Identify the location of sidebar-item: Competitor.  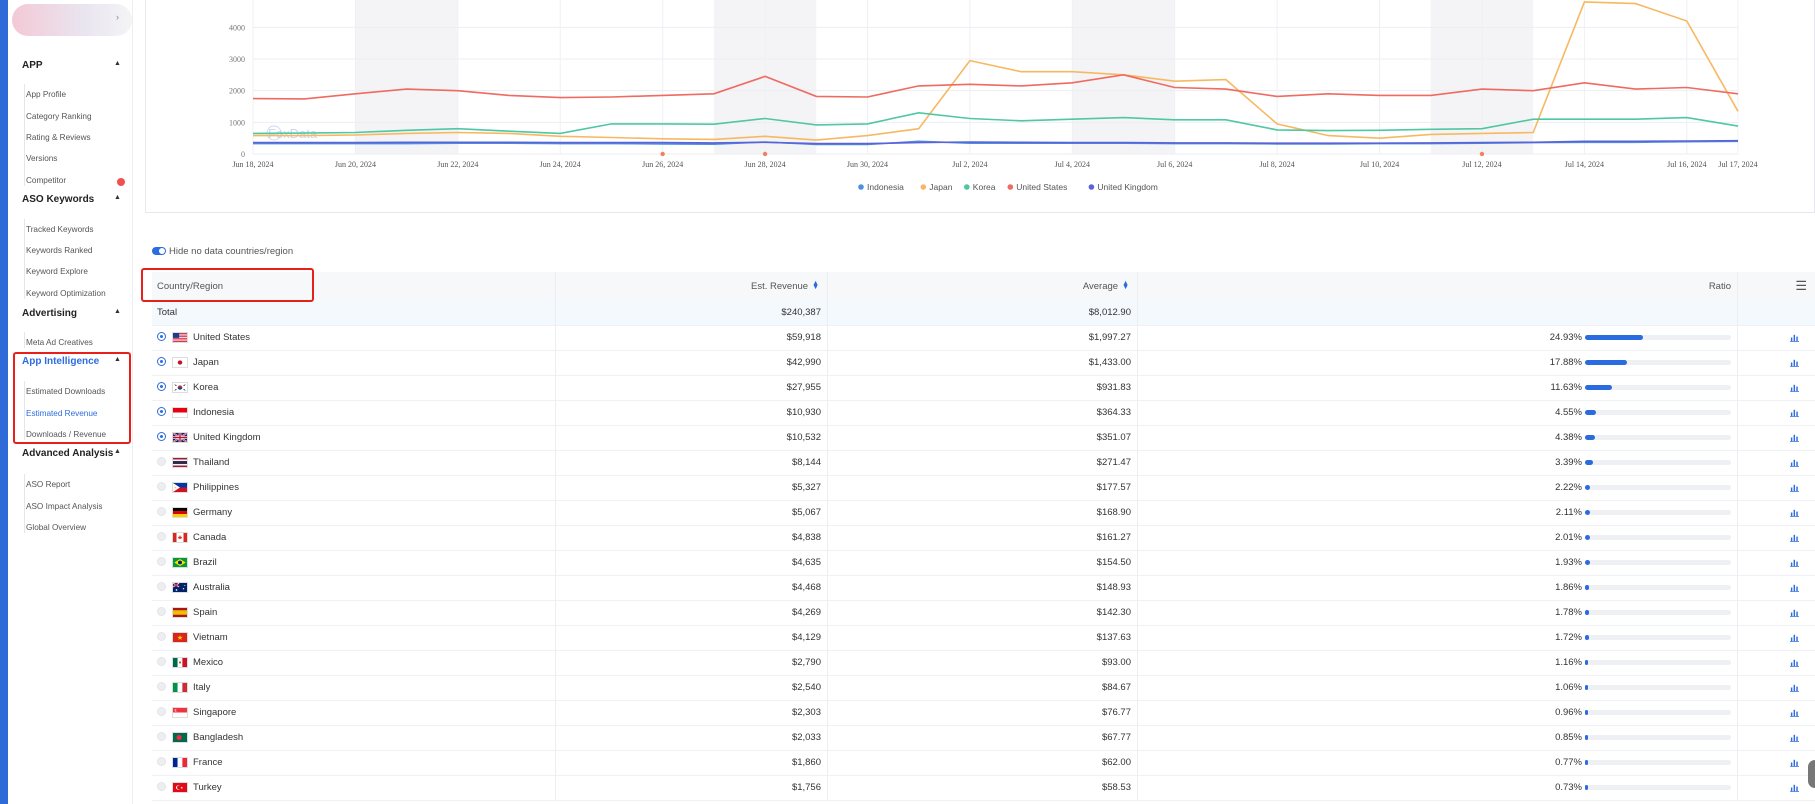
(46, 180).